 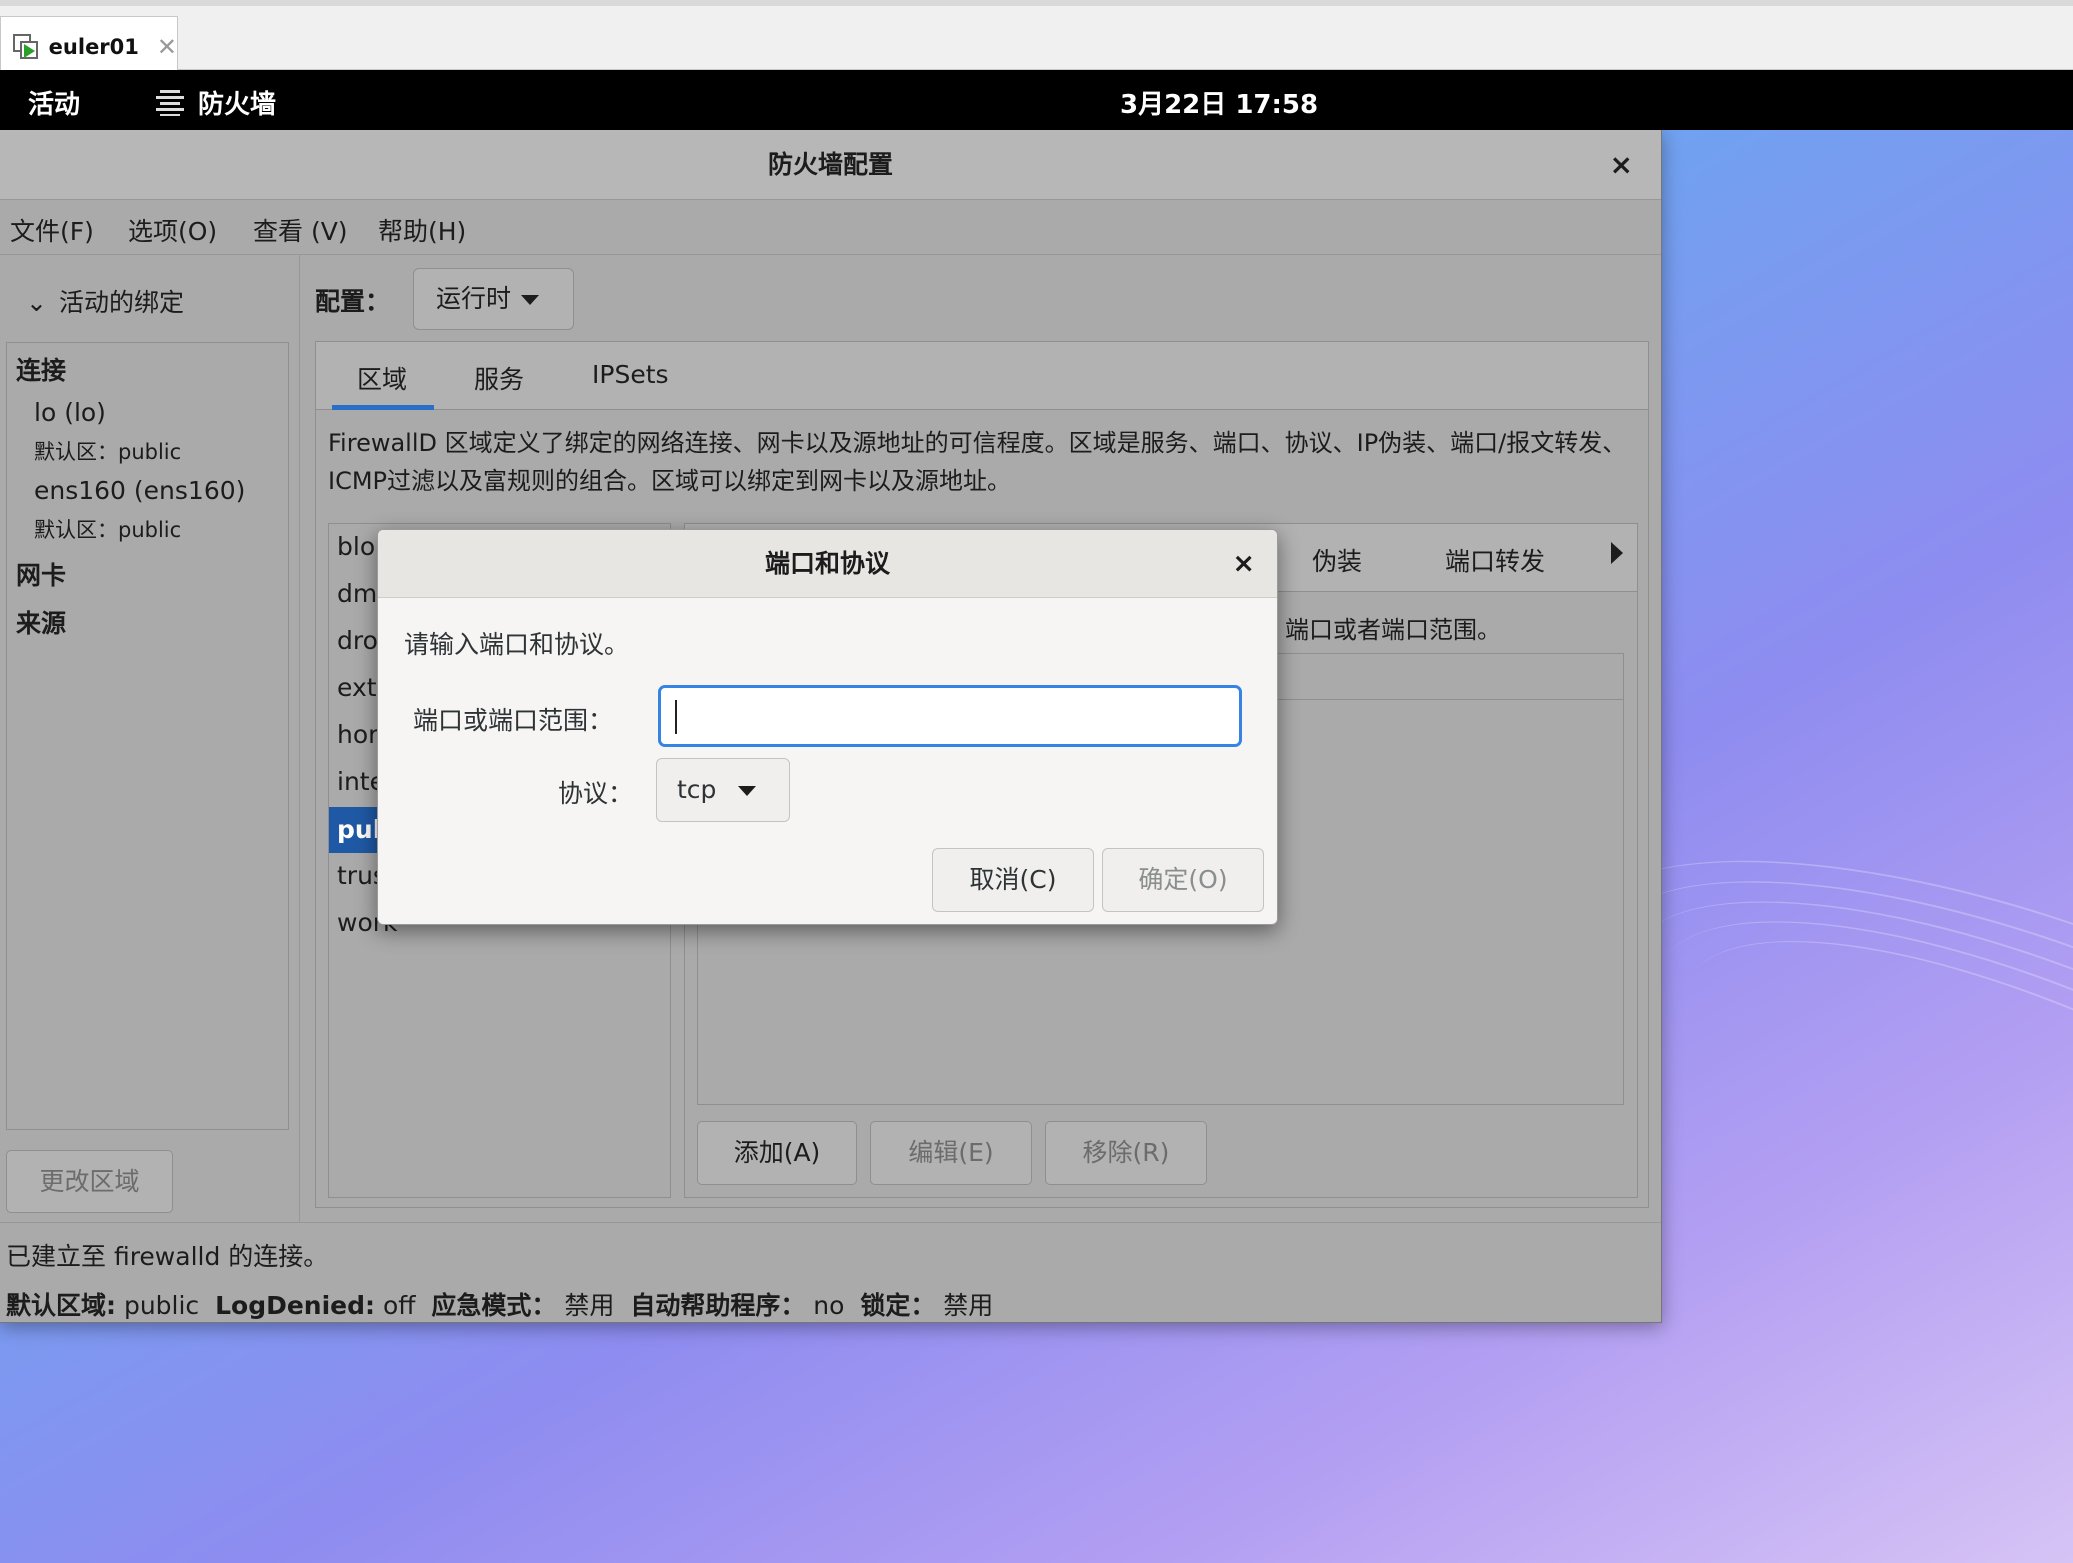 I want to click on menu-options: 选项(O), so click(x=172, y=230).